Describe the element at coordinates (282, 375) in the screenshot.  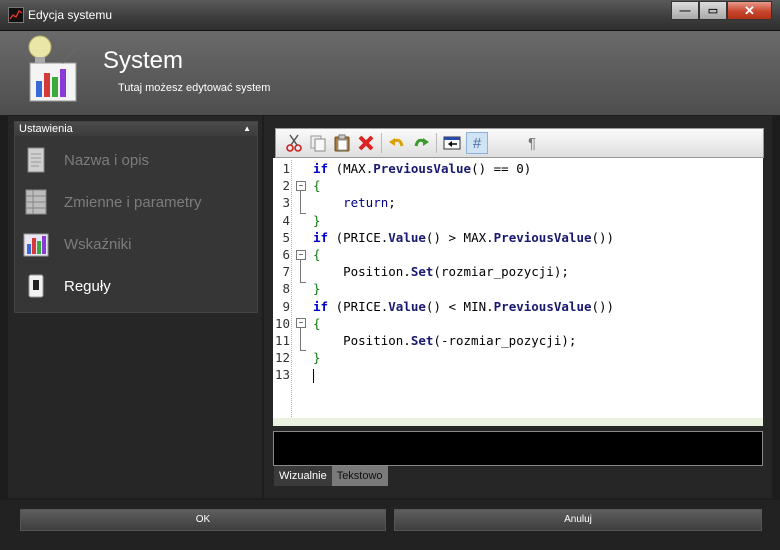
I see `line-number: 13` at that location.